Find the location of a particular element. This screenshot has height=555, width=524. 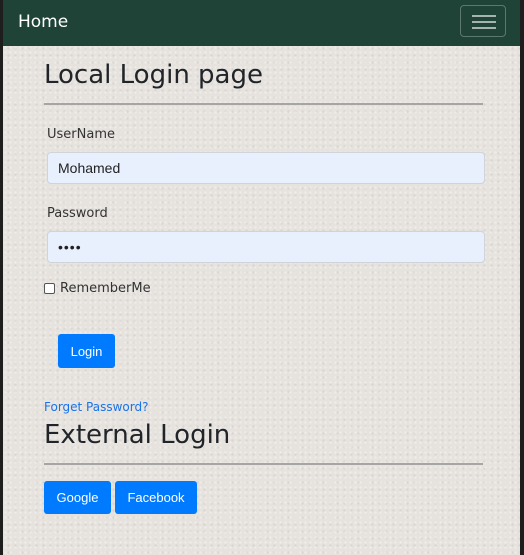

menu-toggle-button is located at coordinates (483, 21).